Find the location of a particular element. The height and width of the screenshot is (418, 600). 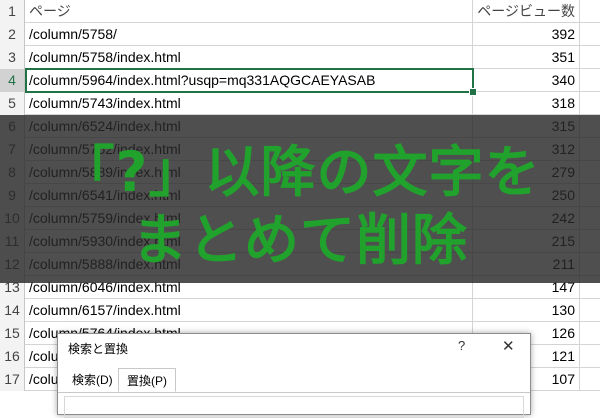

dialog-tabs: 検索(D) 置換(P) is located at coordinates (294, 380).